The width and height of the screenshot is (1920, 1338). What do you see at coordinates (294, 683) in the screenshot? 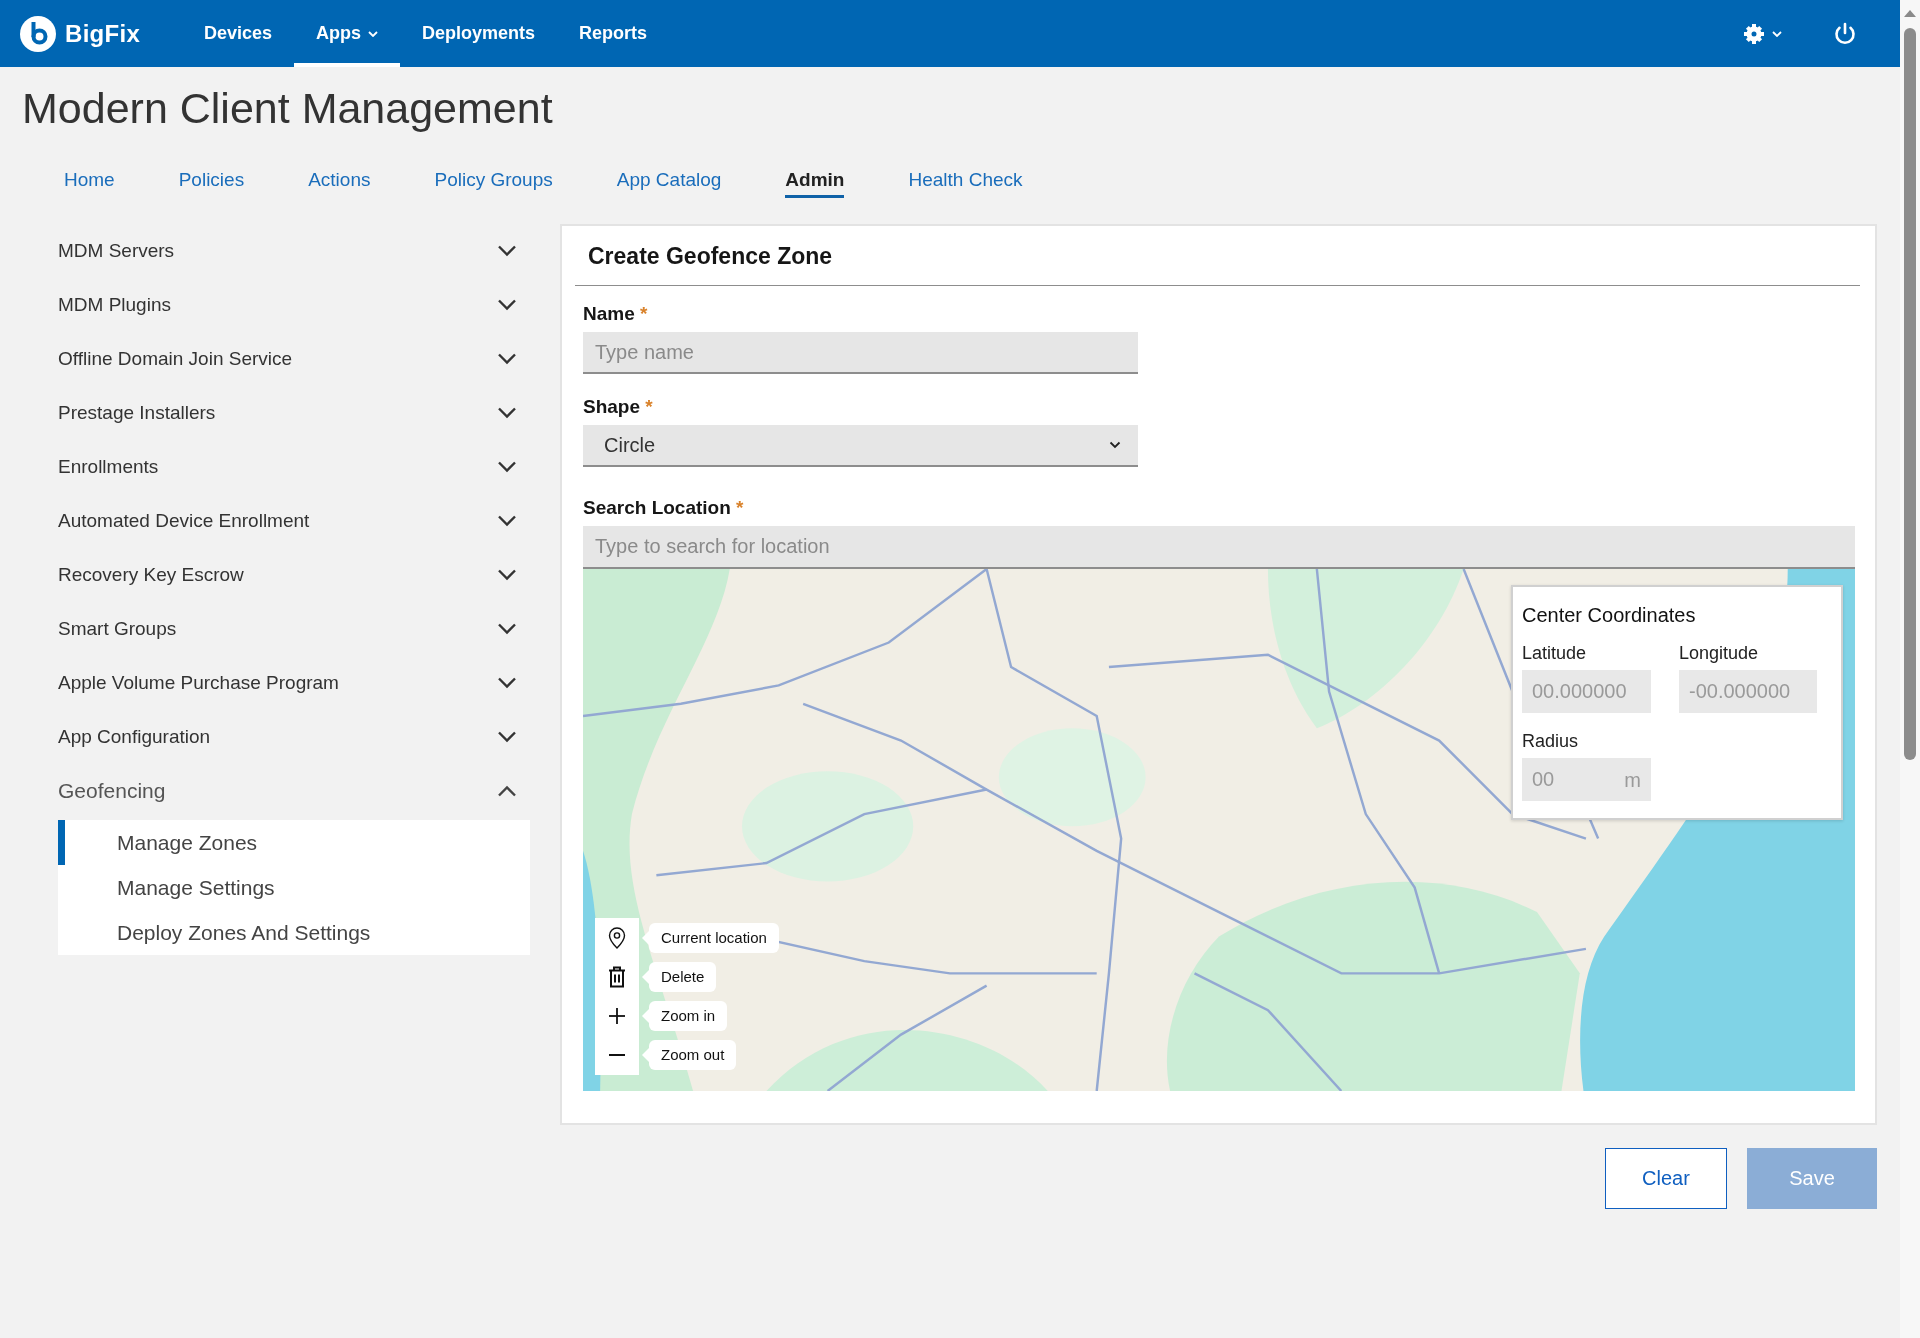
I see `sidebar-item: Apple Volume Purchase Program` at bounding box center [294, 683].